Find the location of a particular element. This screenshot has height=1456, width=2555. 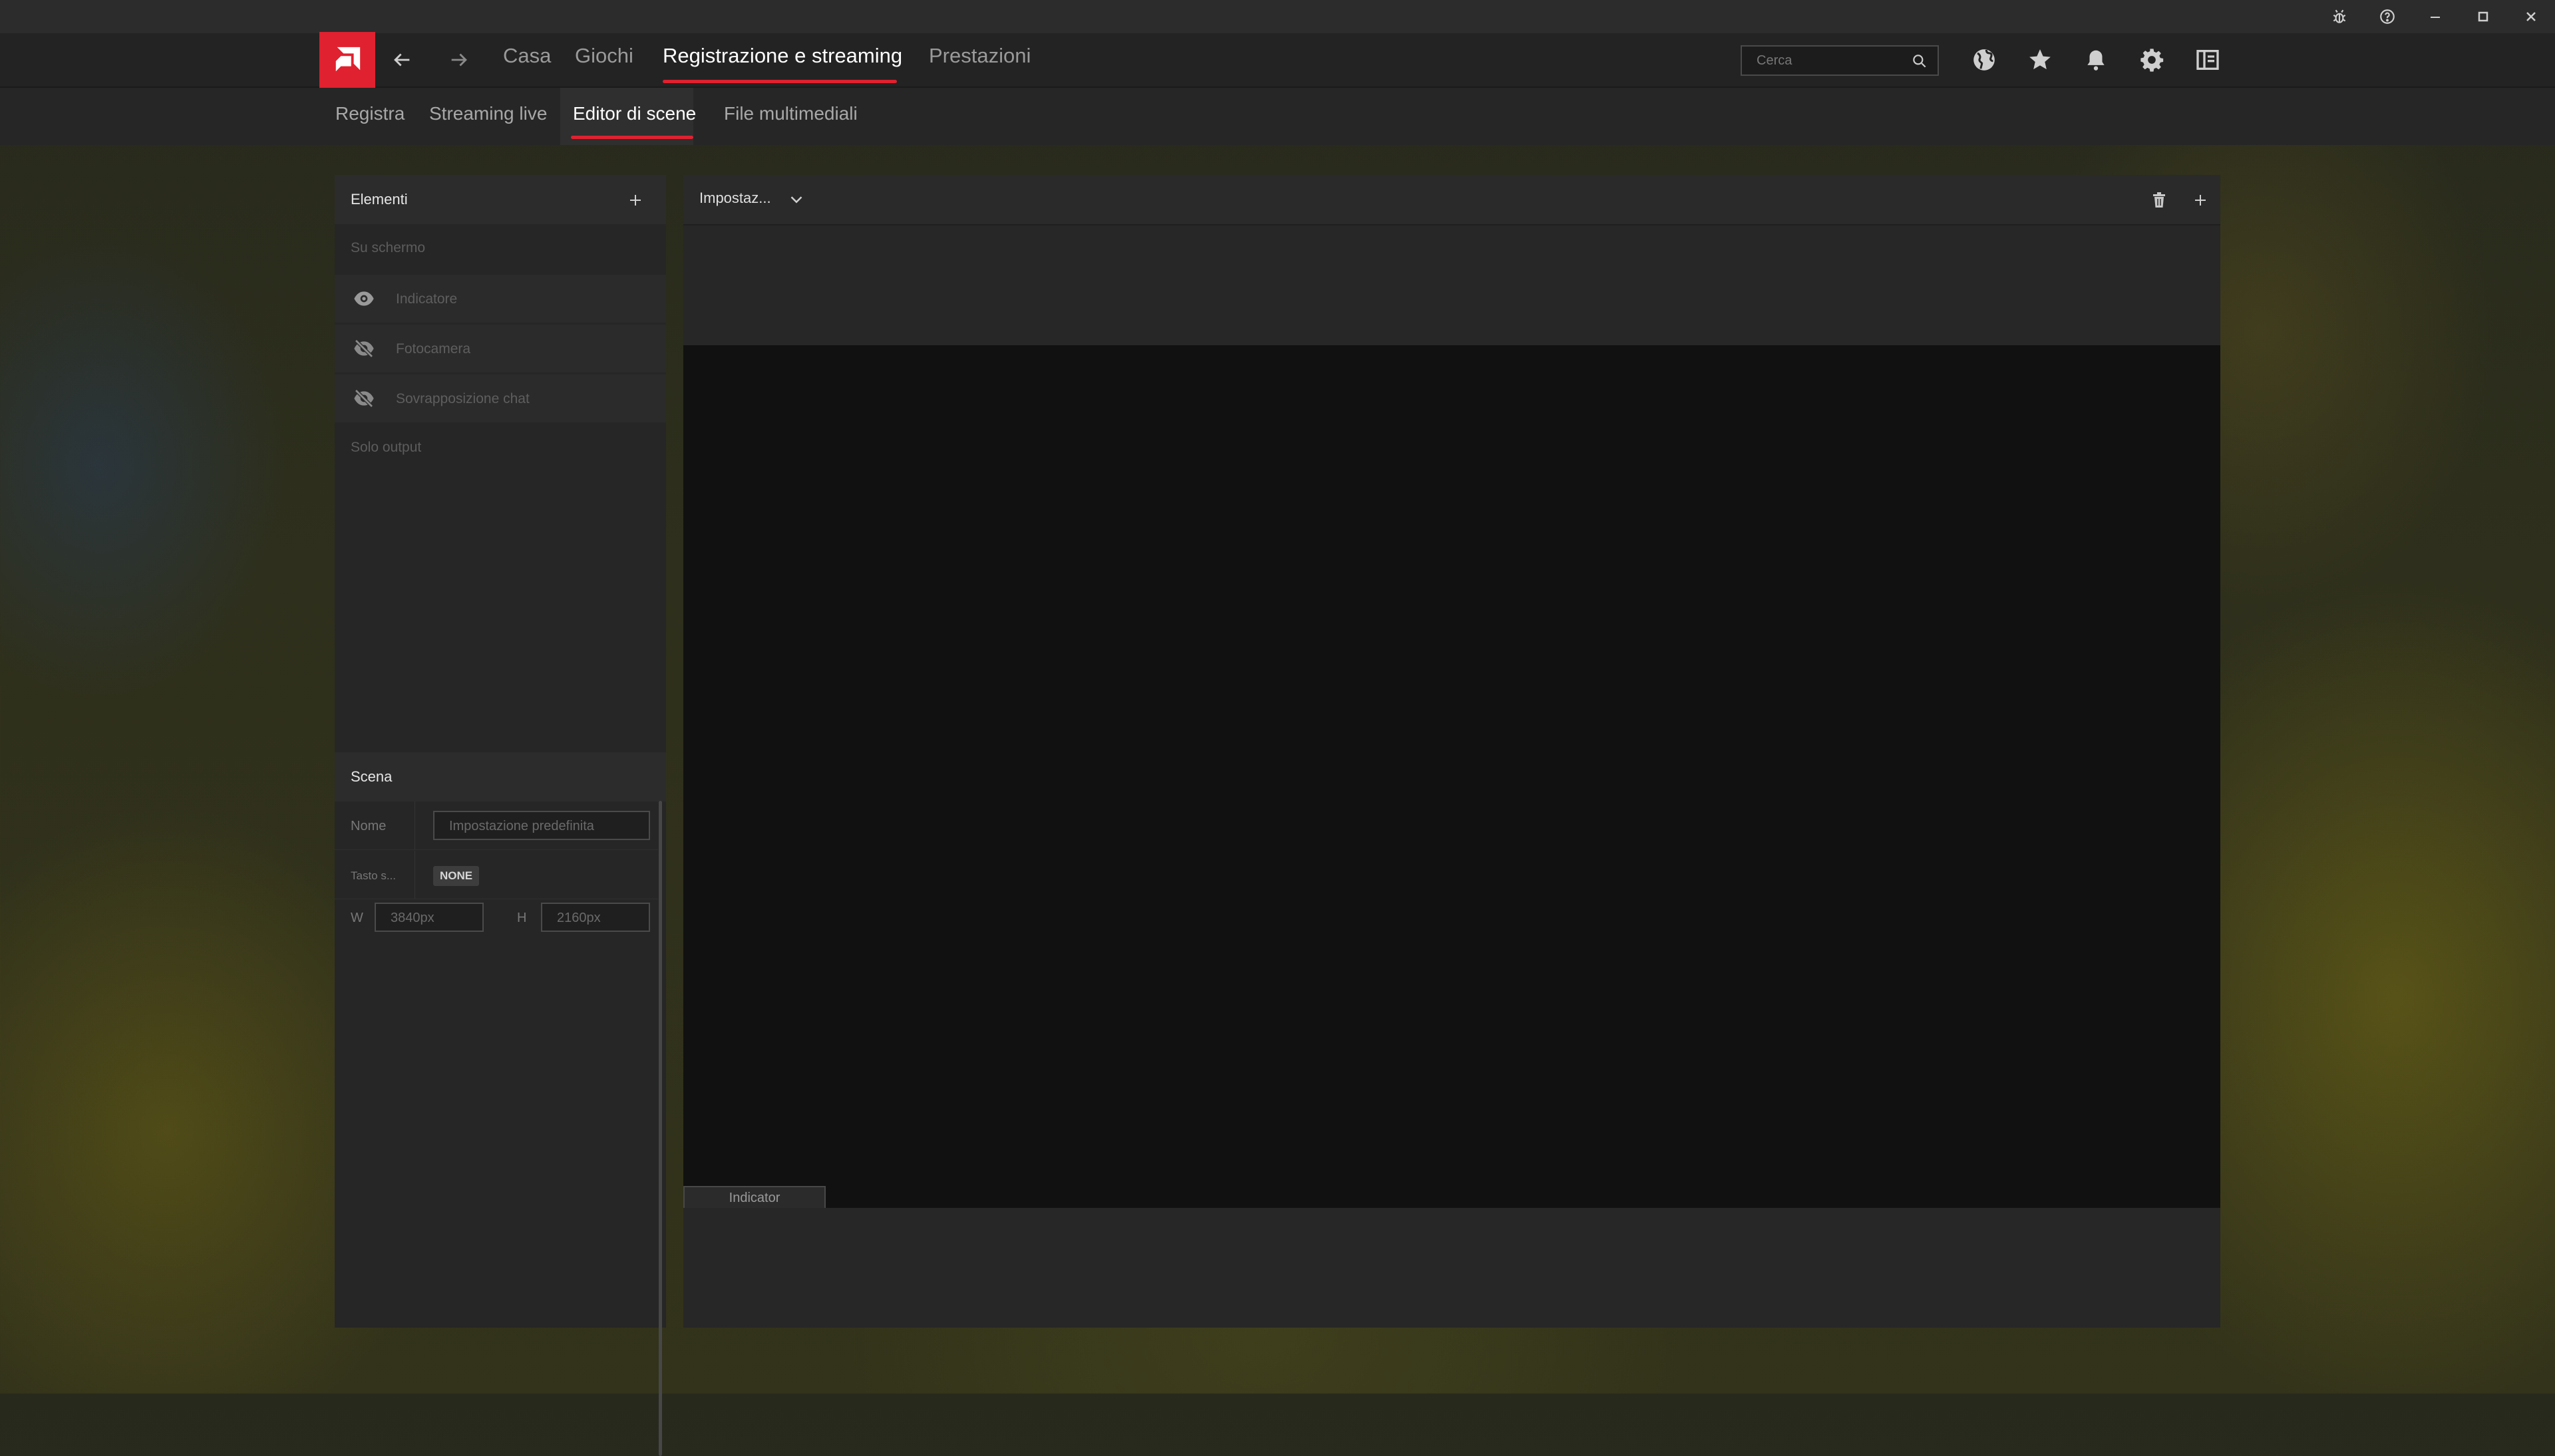

amd-logo is located at coordinates (347, 60).